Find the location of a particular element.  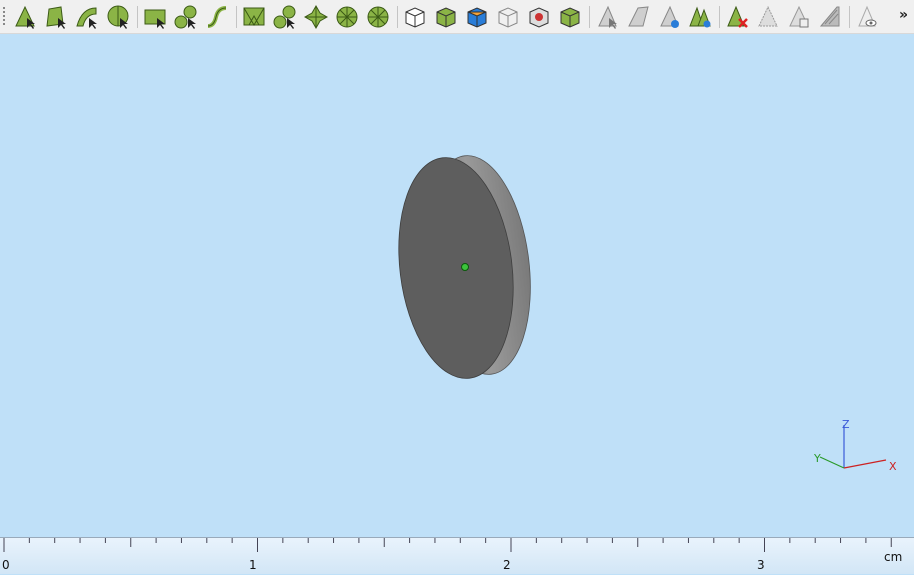

copy-build-icon is located at coordinates (799, 16).